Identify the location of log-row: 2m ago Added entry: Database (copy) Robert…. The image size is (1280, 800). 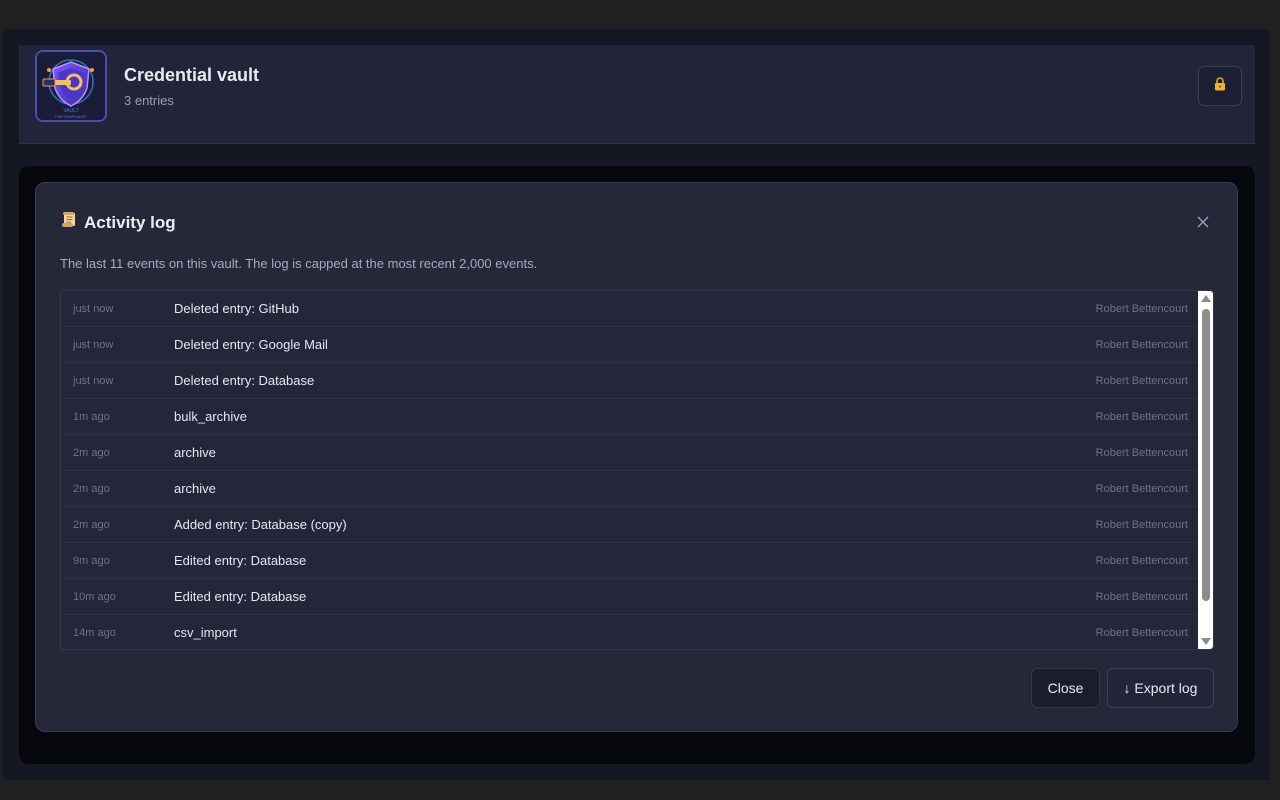
(629, 525).